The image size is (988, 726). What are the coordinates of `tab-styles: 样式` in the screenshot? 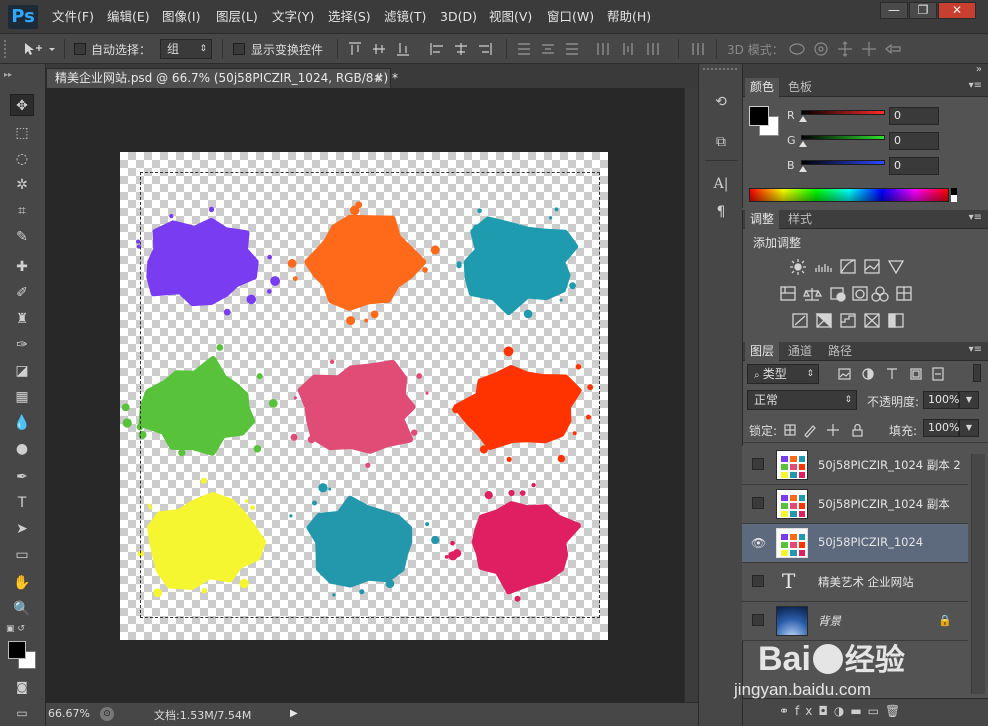 It's located at (800, 219).